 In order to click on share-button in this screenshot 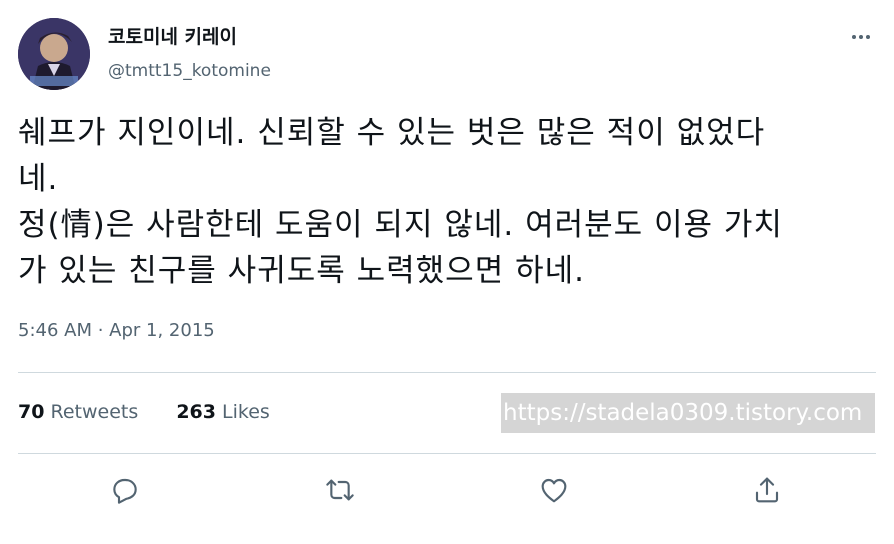, I will do `click(767, 490)`.